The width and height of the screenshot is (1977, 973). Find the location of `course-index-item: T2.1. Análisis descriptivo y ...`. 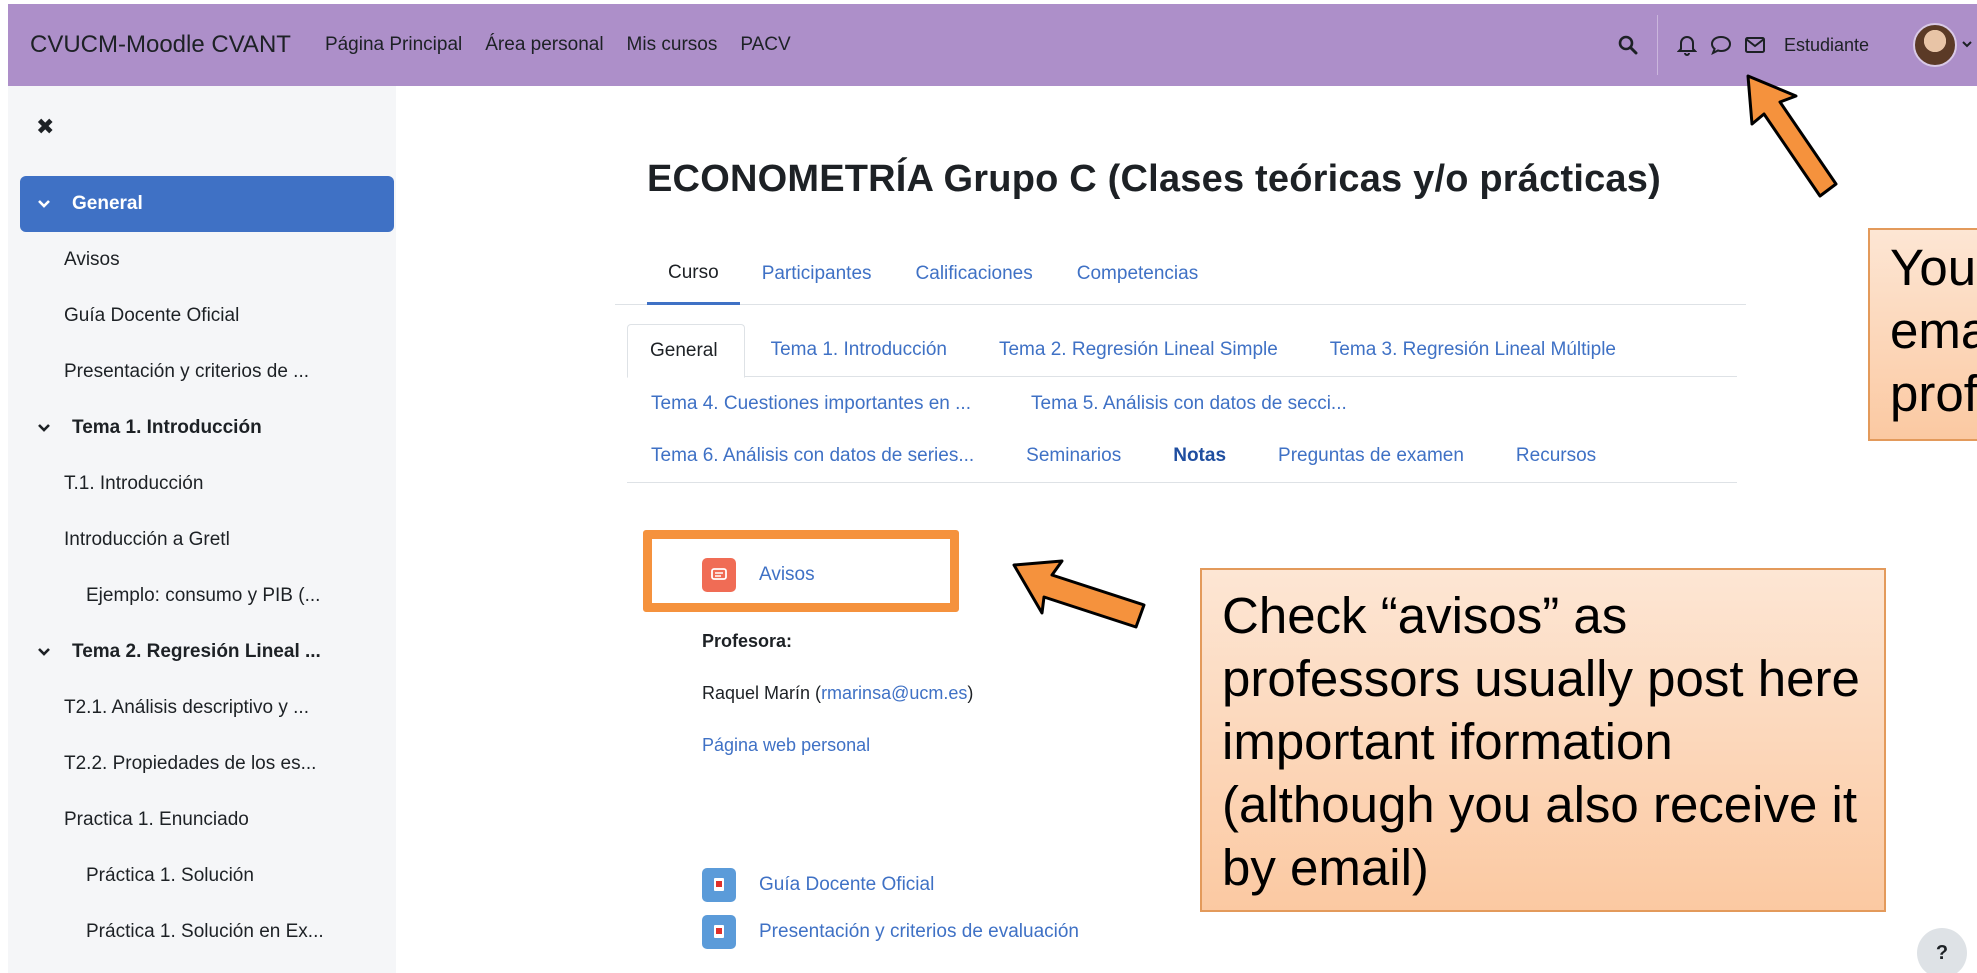

course-index-item: T2.1. Análisis descriptivo y ... is located at coordinates (207, 708).